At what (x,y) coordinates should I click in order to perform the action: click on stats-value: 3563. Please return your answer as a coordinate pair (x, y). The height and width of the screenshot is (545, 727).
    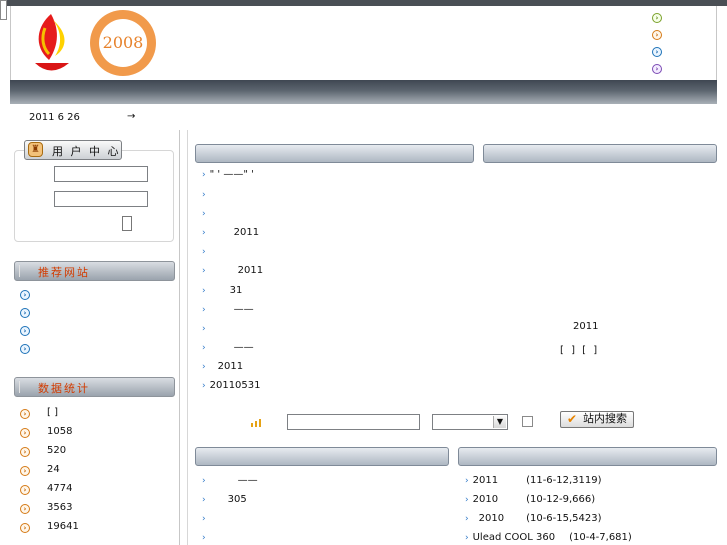
    Looking at the image, I should click on (60, 507).